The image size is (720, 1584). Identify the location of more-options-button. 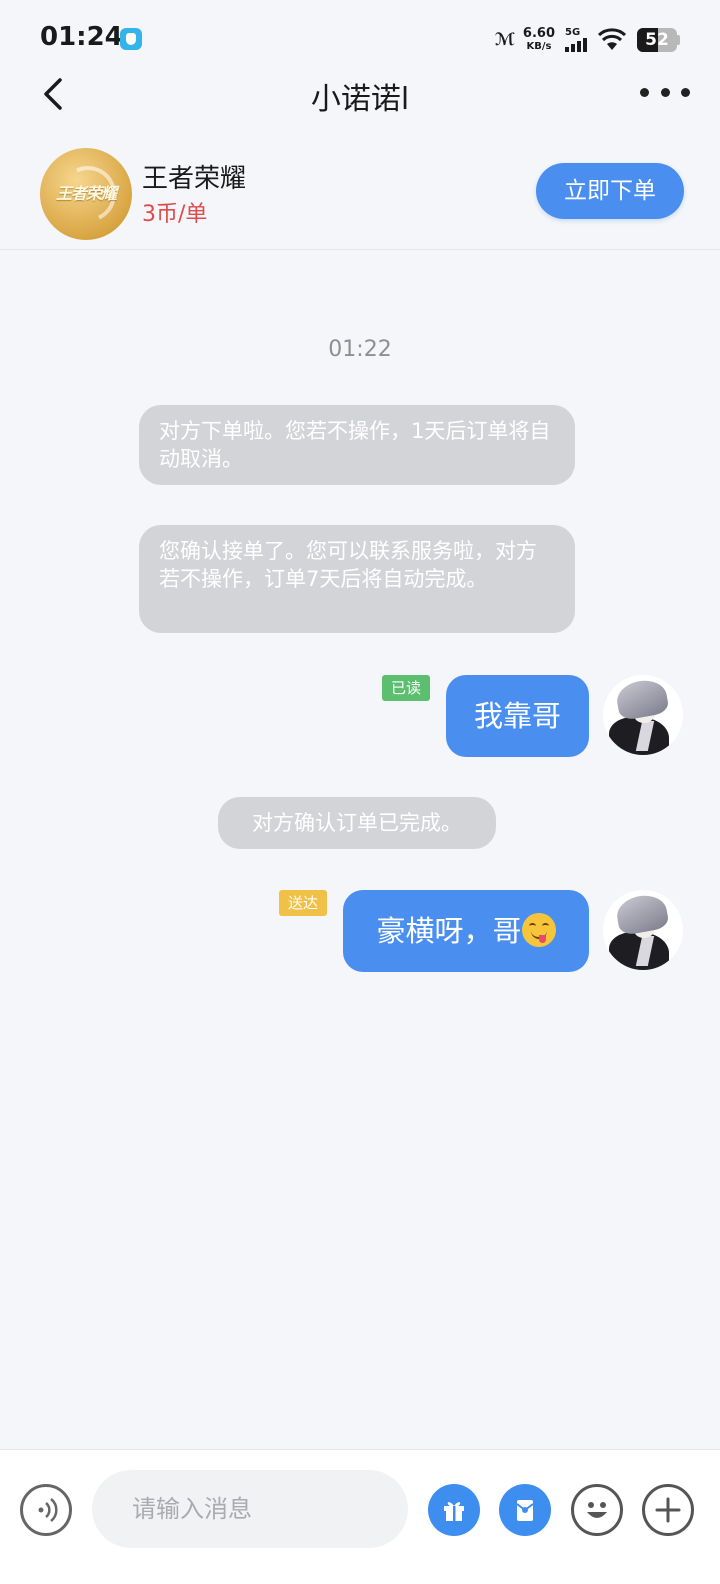
(665, 92).